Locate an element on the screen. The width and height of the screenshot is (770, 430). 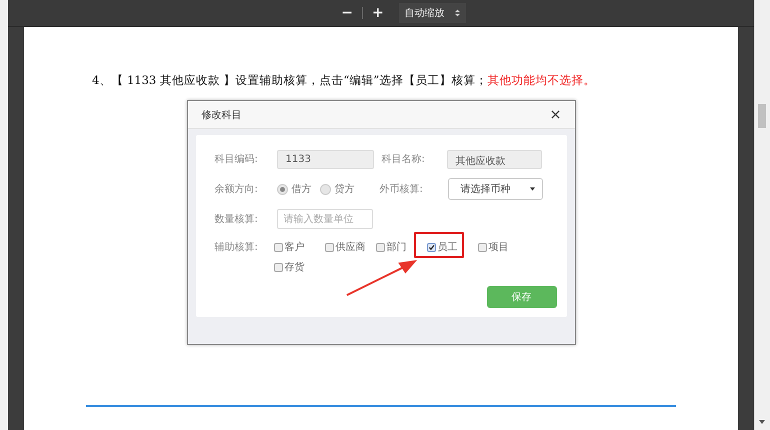
currency-select: 请选择币种 is located at coordinates (495, 189).